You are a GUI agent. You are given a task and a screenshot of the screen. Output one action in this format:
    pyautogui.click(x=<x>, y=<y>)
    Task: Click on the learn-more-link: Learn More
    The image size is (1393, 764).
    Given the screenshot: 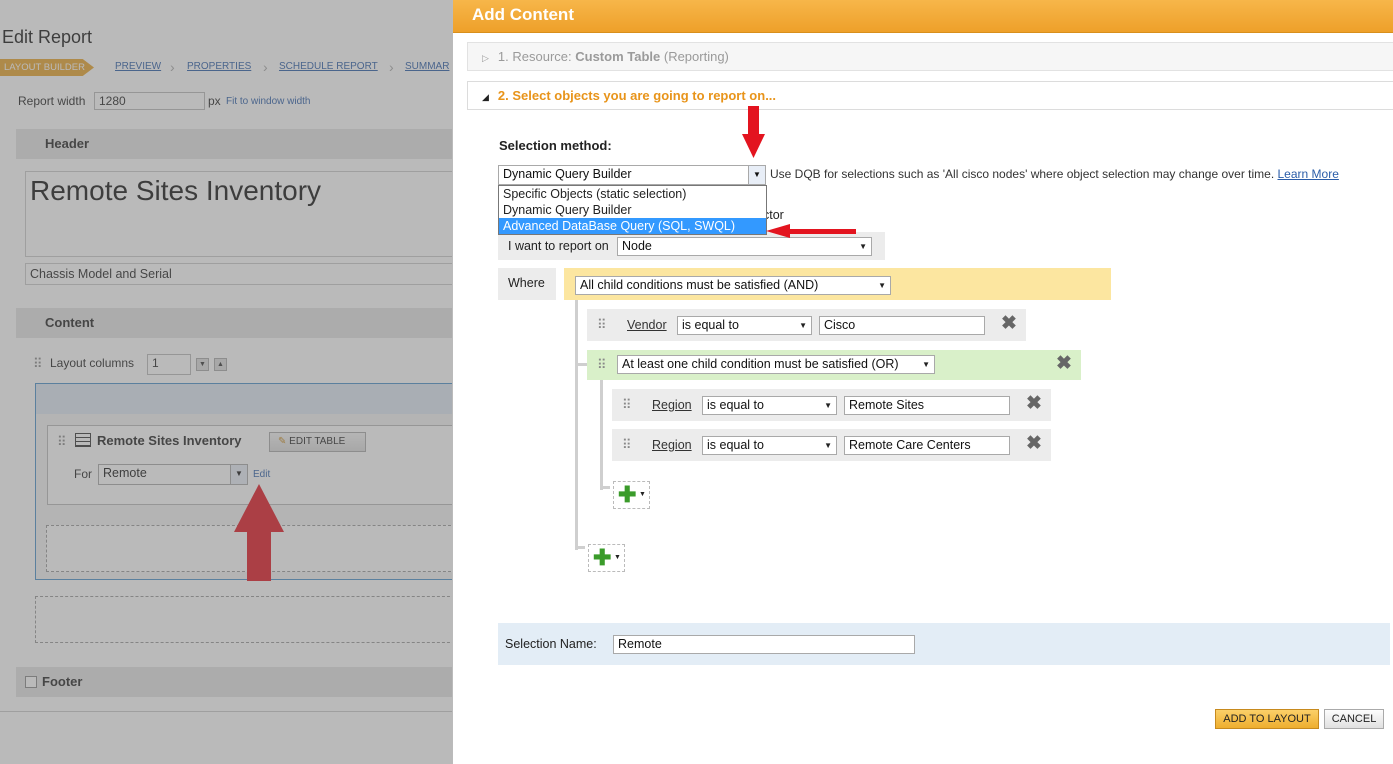 What is the action you would take?
    pyautogui.click(x=1308, y=174)
    